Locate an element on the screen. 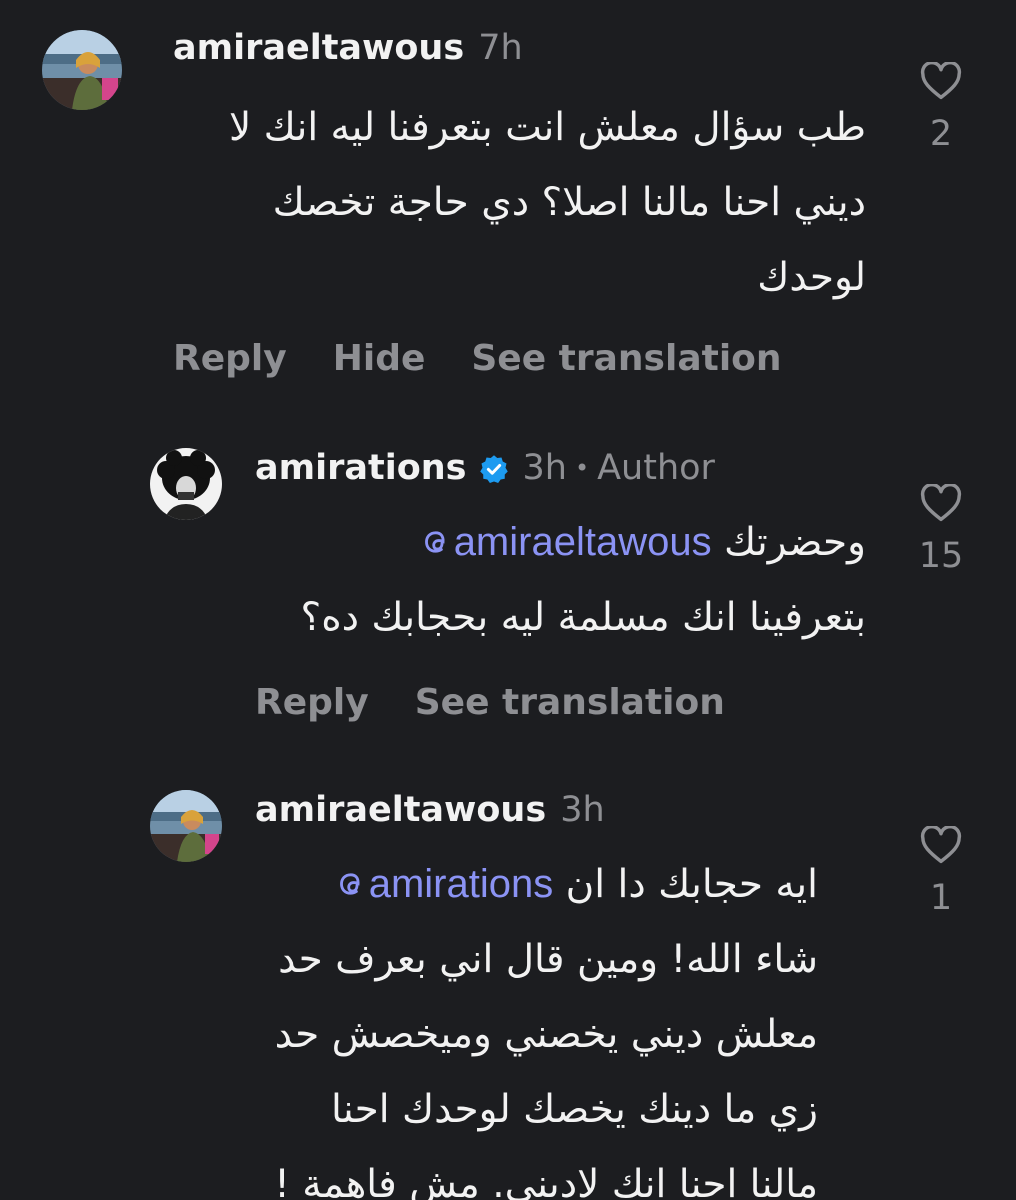 The image size is (1016, 1200). comment-line: بتعرفينا انك مسلمة ليه بحجابك ده؟ is located at coordinates (583, 617).